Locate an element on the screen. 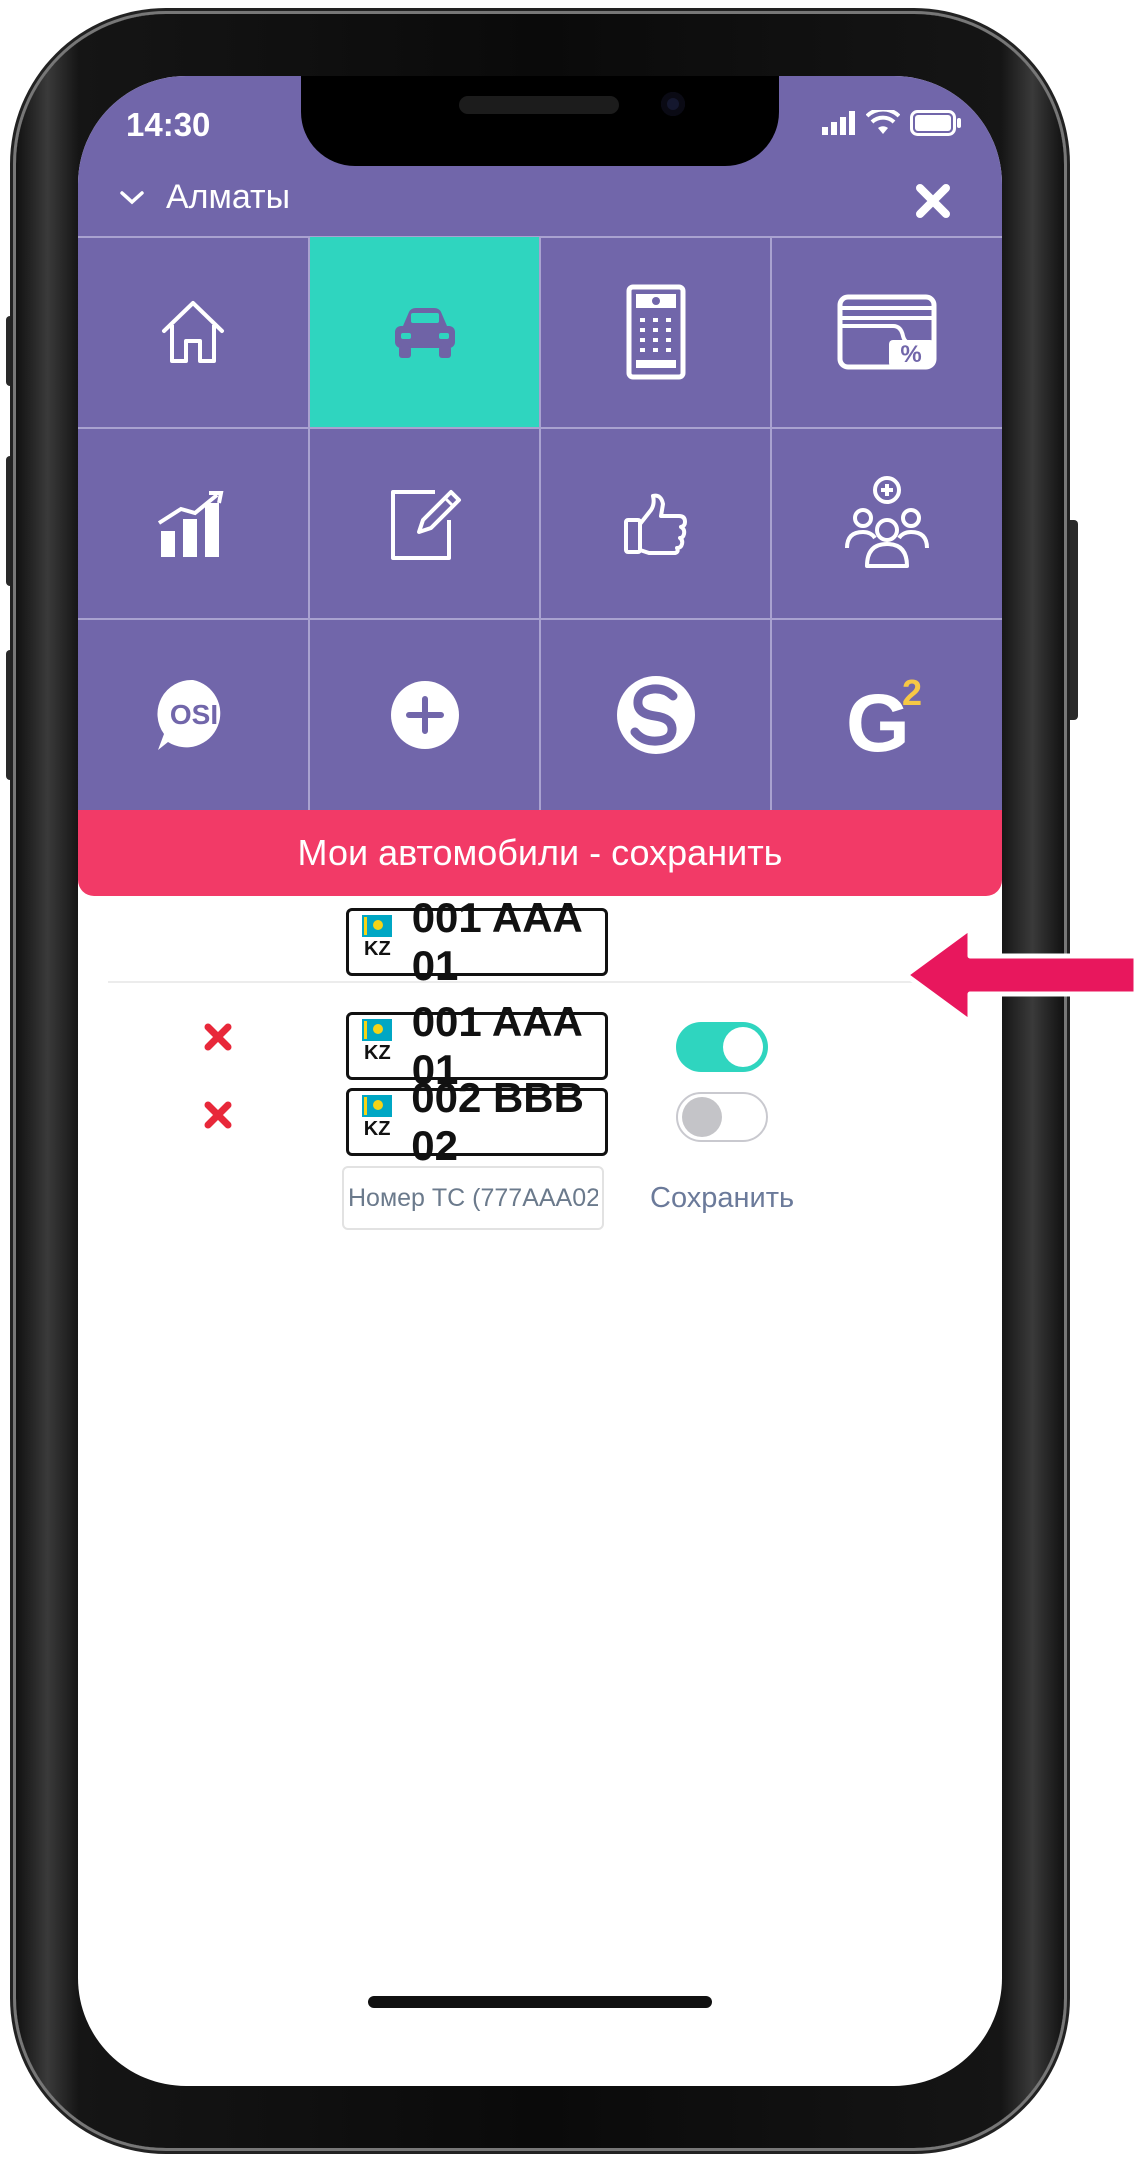  banner-text: Мои автомобили - сохранить is located at coordinates (540, 852).